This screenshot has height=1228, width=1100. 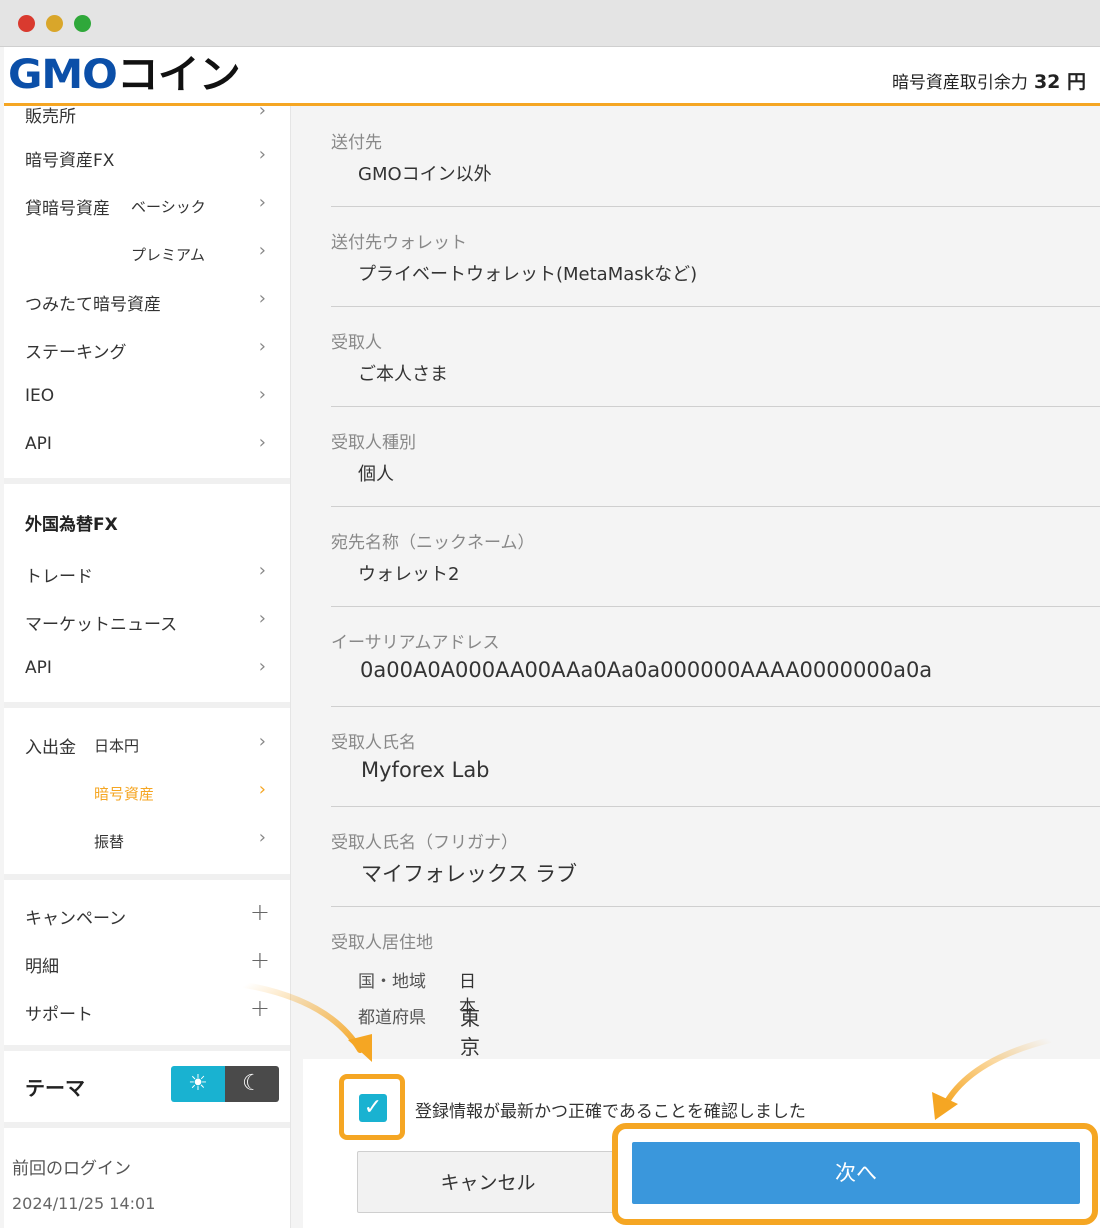 I want to click on sidebar-item-lending-premium: プレミアム ›, so click(x=147, y=252).